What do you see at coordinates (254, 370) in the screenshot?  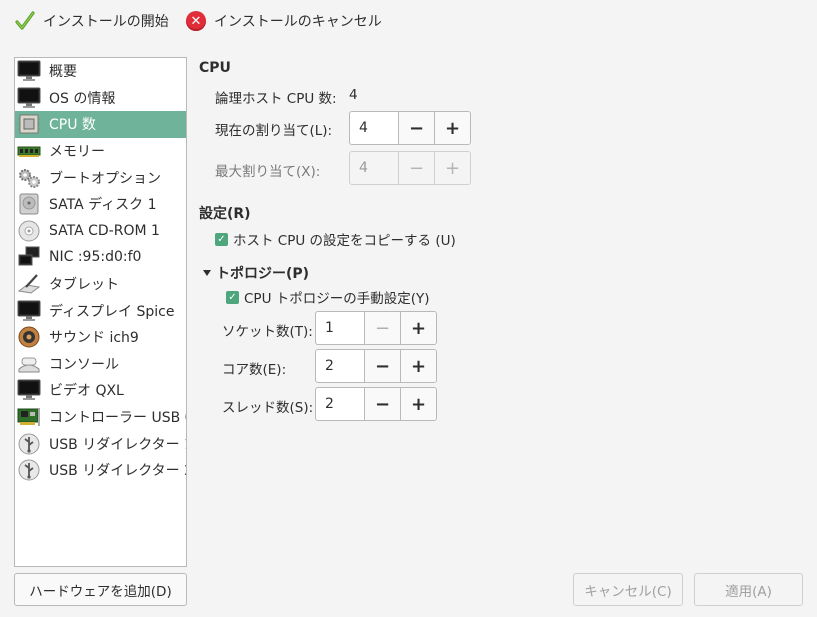 I see `cores-label: コア数(E):` at bounding box center [254, 370].